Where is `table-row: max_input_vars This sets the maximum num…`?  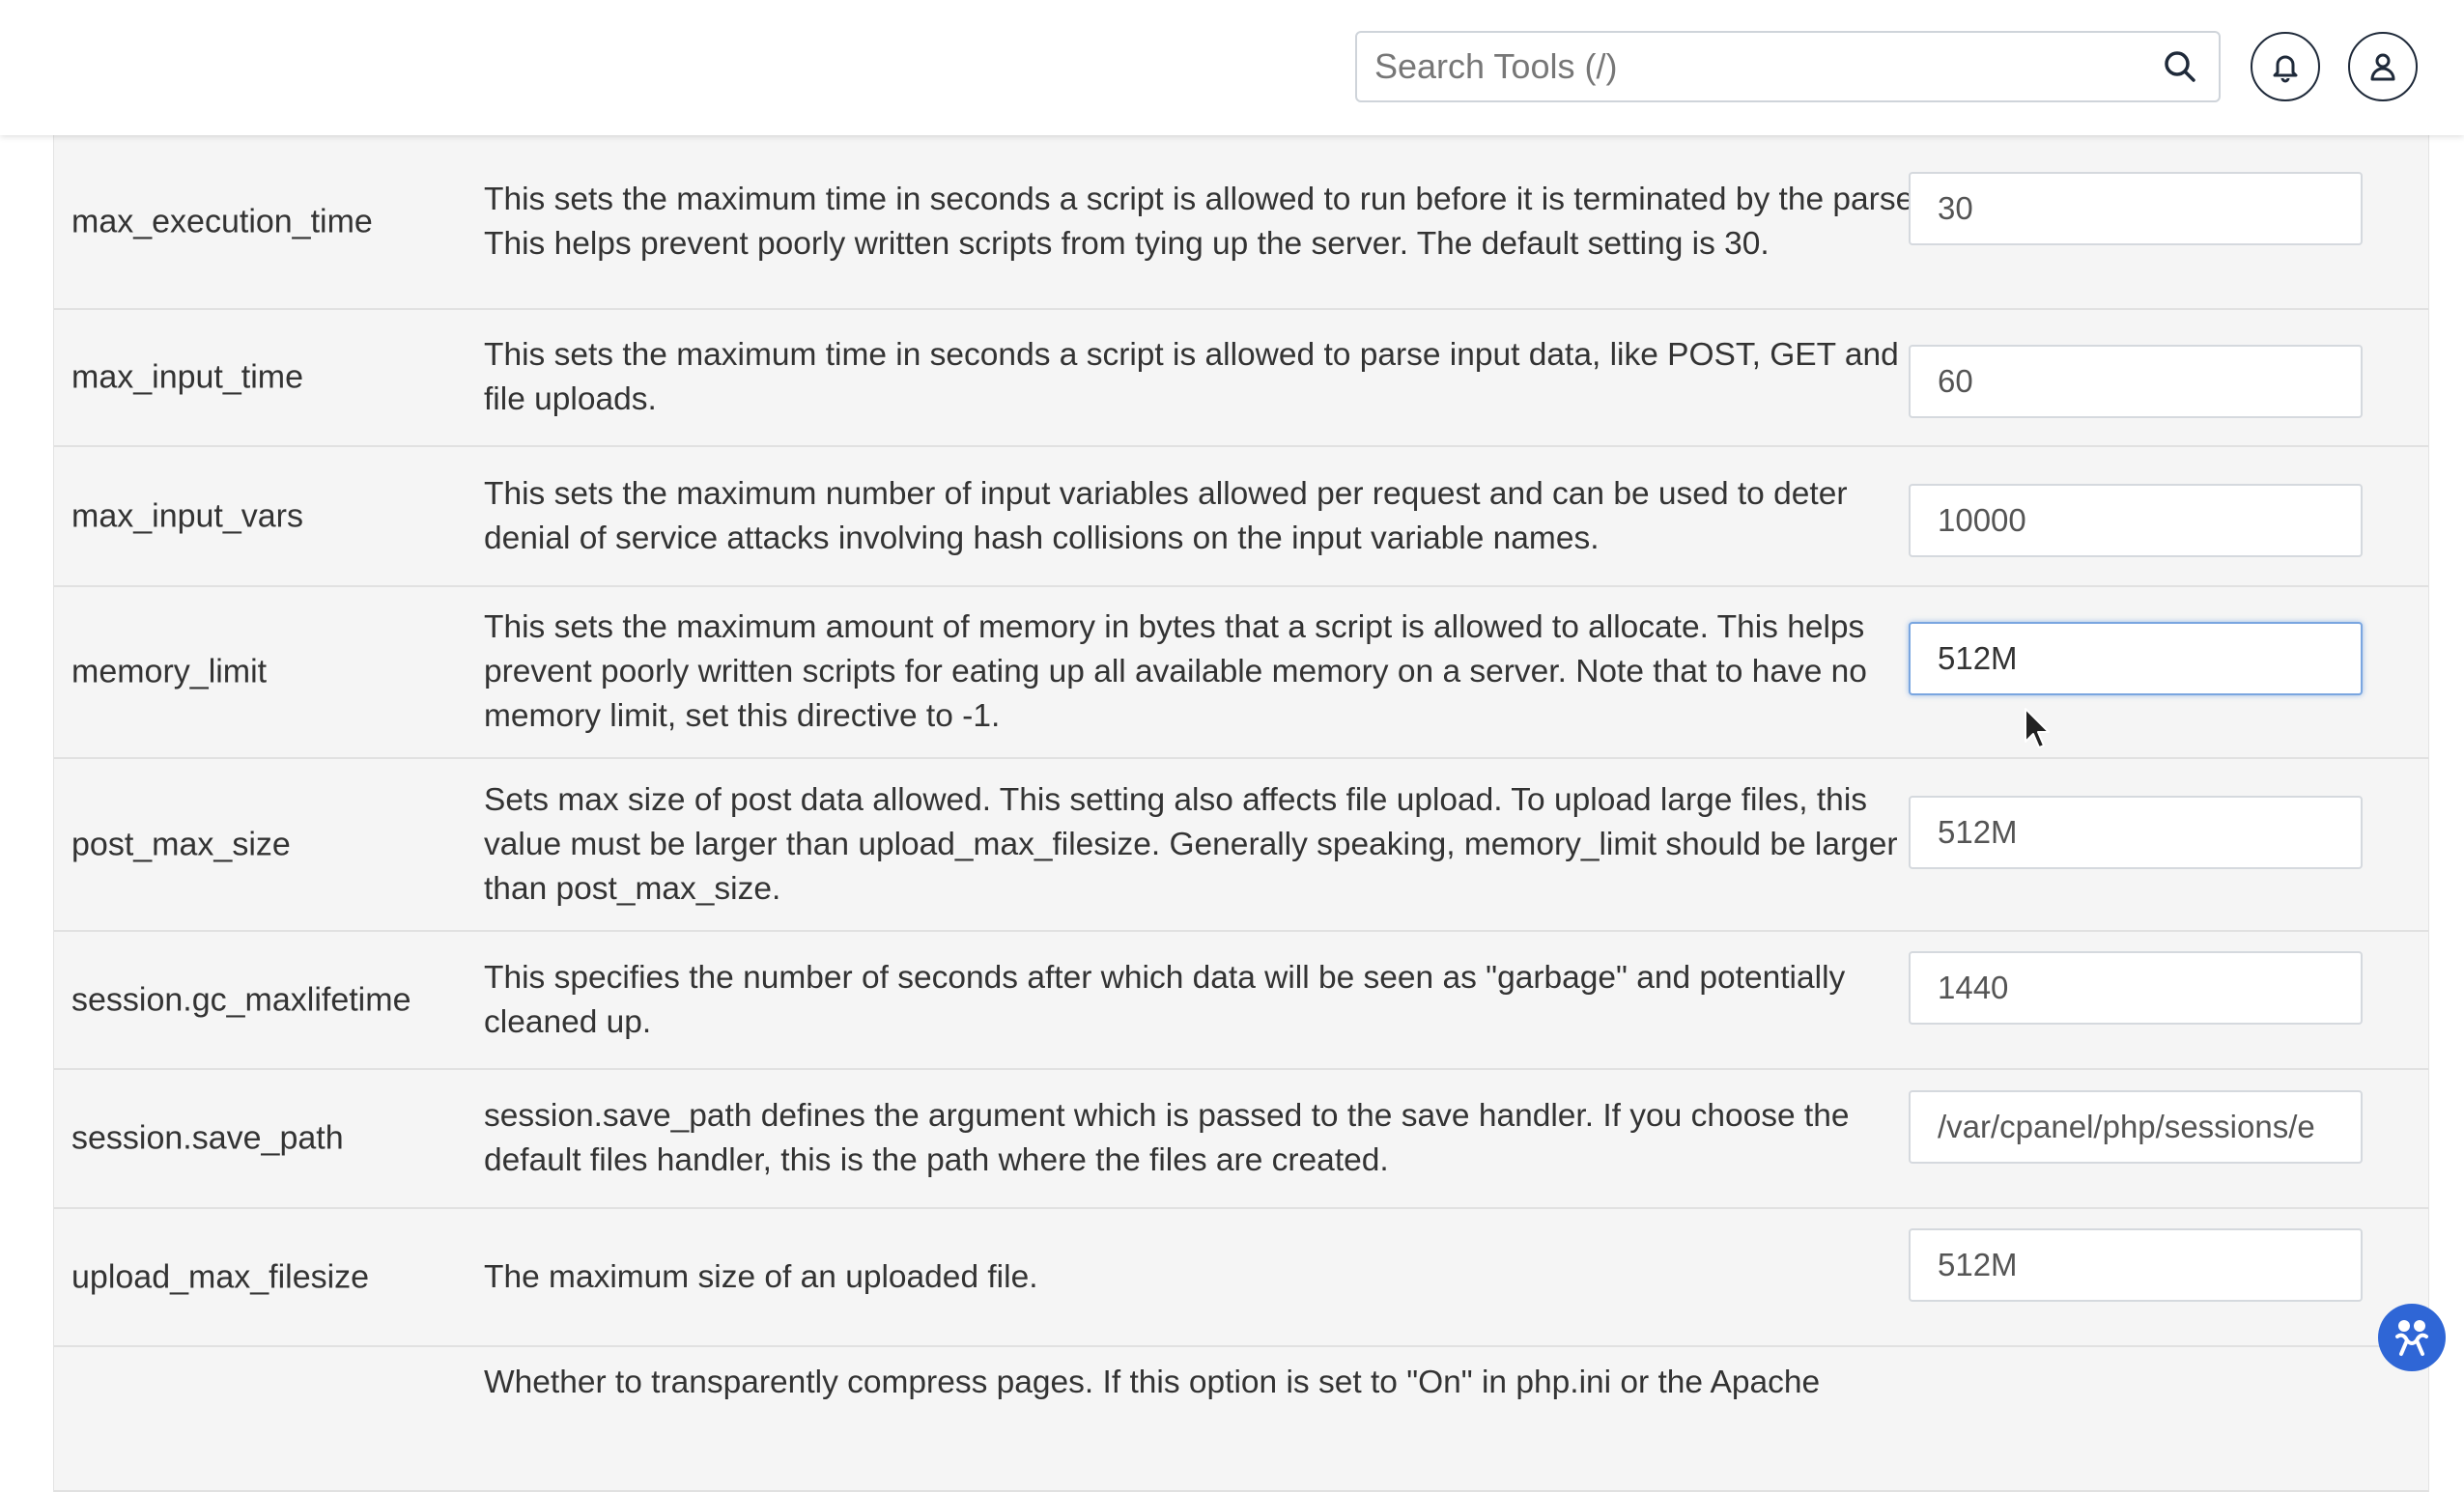
table-row: max_input_vars This sets the maximum num… is located at coordinates (1241, 517).